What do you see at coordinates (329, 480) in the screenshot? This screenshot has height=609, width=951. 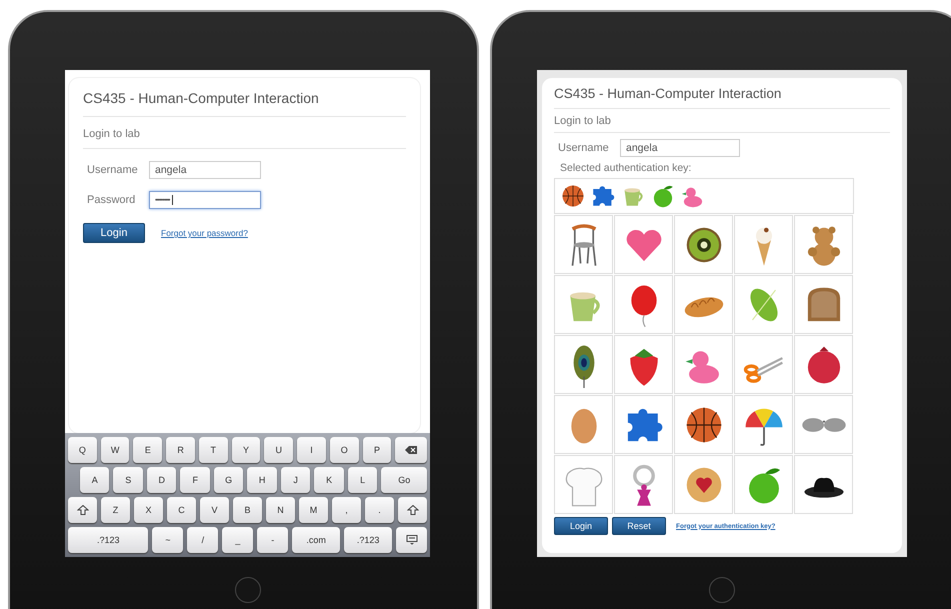 I see `keyboard-key: K` at bounding box center [329, 480].